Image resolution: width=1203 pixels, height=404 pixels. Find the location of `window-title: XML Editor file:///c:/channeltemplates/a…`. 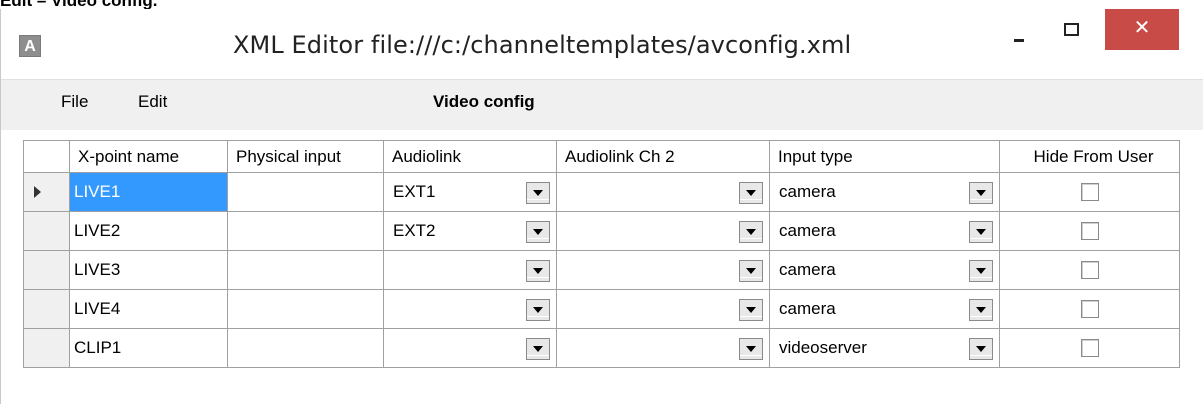

window-title: XML Editor file:///c:/channeltemplates/a… is located at coordinates (542, 45).